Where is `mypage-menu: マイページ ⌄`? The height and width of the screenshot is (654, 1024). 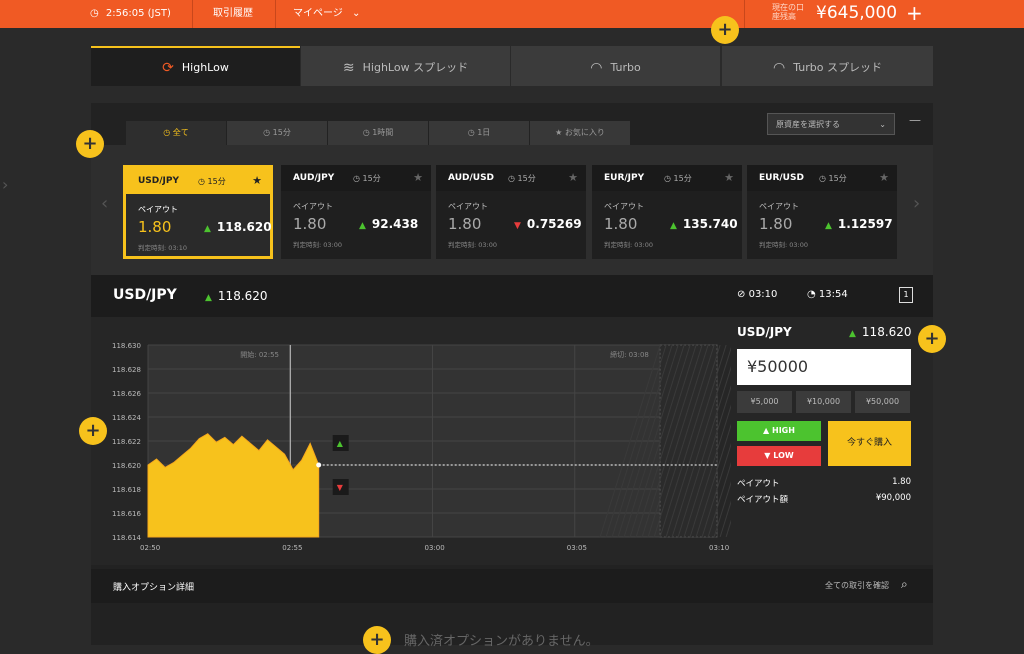 mypage-menu: マイページ ⌄ is located at coordinates (326, 14).